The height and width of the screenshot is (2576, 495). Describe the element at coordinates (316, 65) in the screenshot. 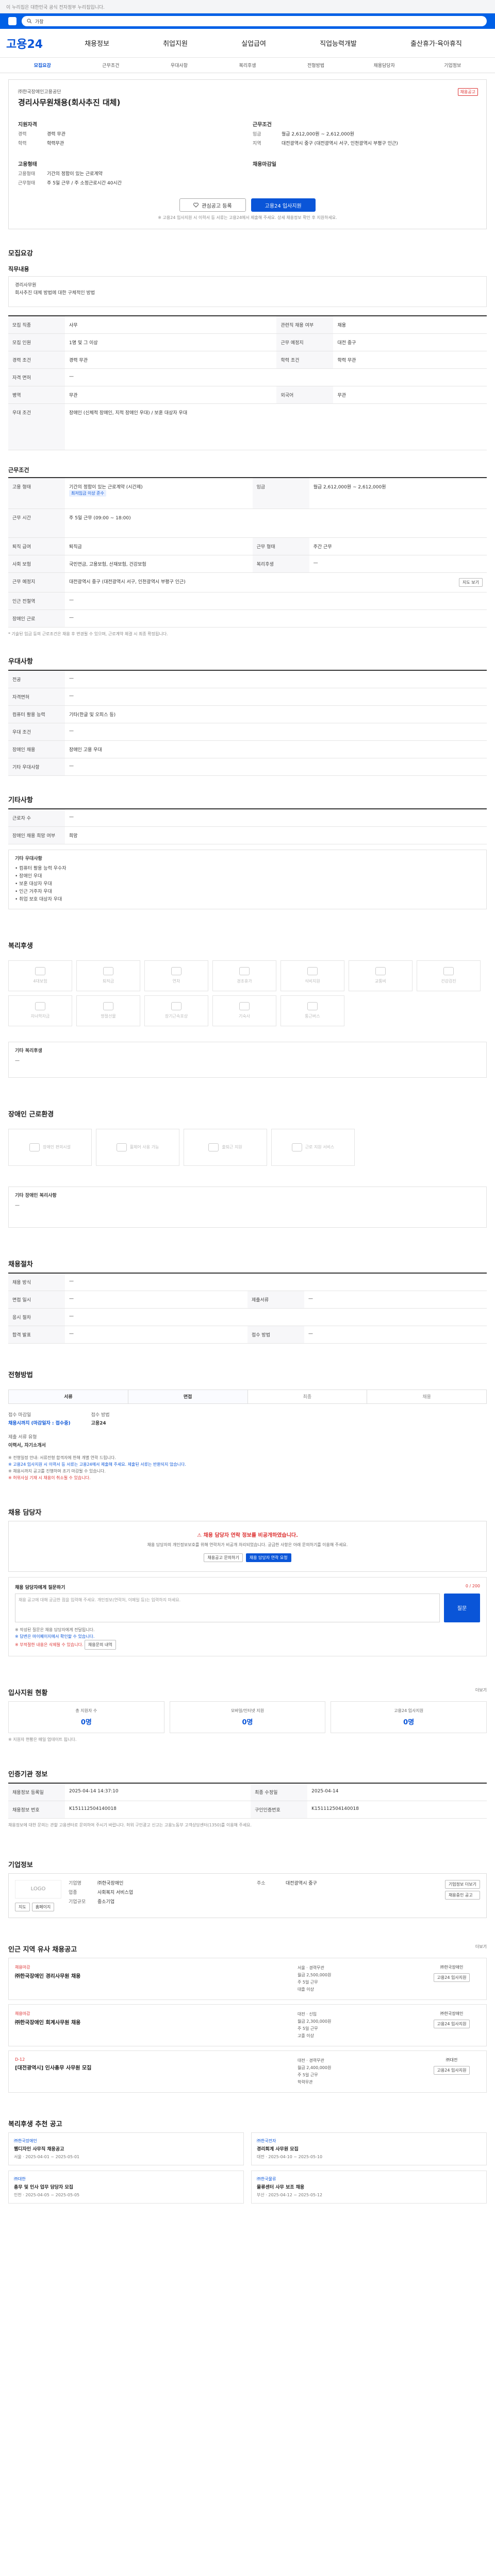

I see `tab-process: 전형방법` at that location.